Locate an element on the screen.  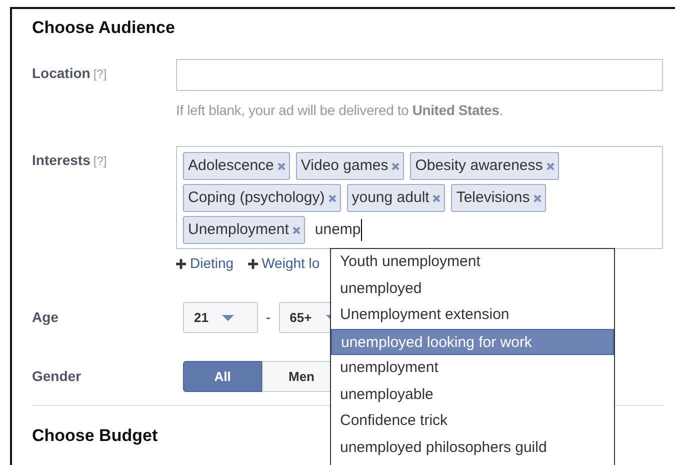
tag-label: Video games is located at coordinates (344, 166).